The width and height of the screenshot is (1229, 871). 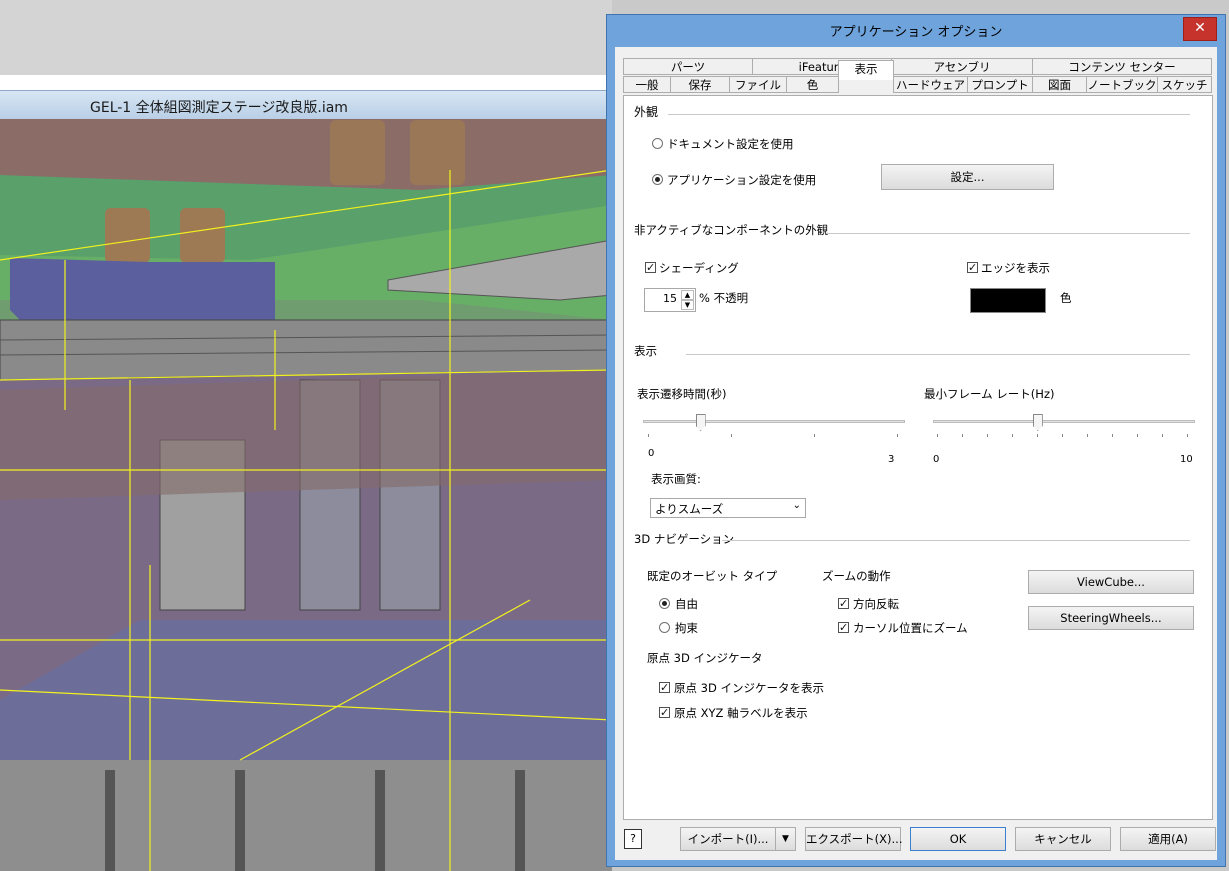 I want to click on cad-document-tab: GEL-1 全体組図測定ステージ改良版.iam, so click(x=306, y=104).